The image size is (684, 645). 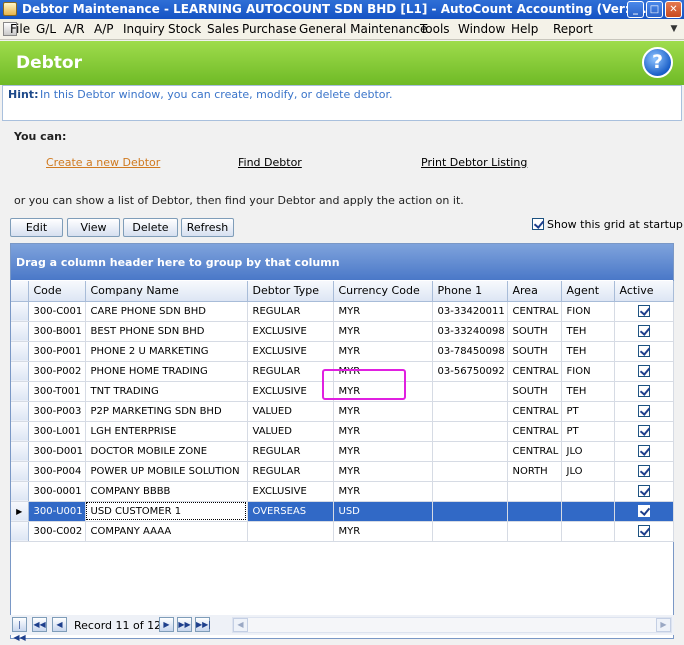 I want to click on edit-button: Edit, so click(x=36, y=227).